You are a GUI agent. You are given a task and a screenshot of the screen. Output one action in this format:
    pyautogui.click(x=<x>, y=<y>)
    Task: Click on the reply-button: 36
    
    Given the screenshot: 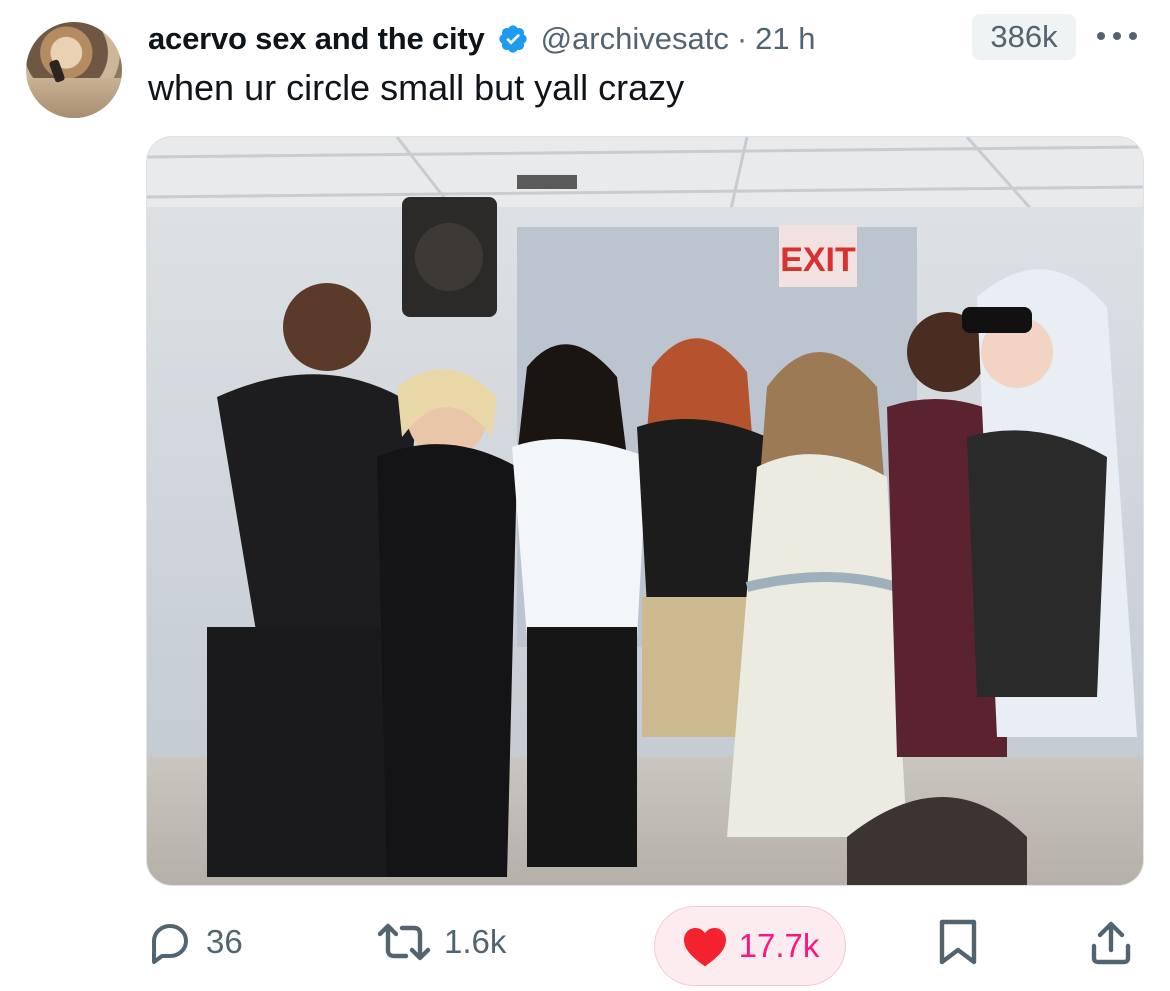 What is the action you would take?
    pyautogui.click(x=194, y=942)
    